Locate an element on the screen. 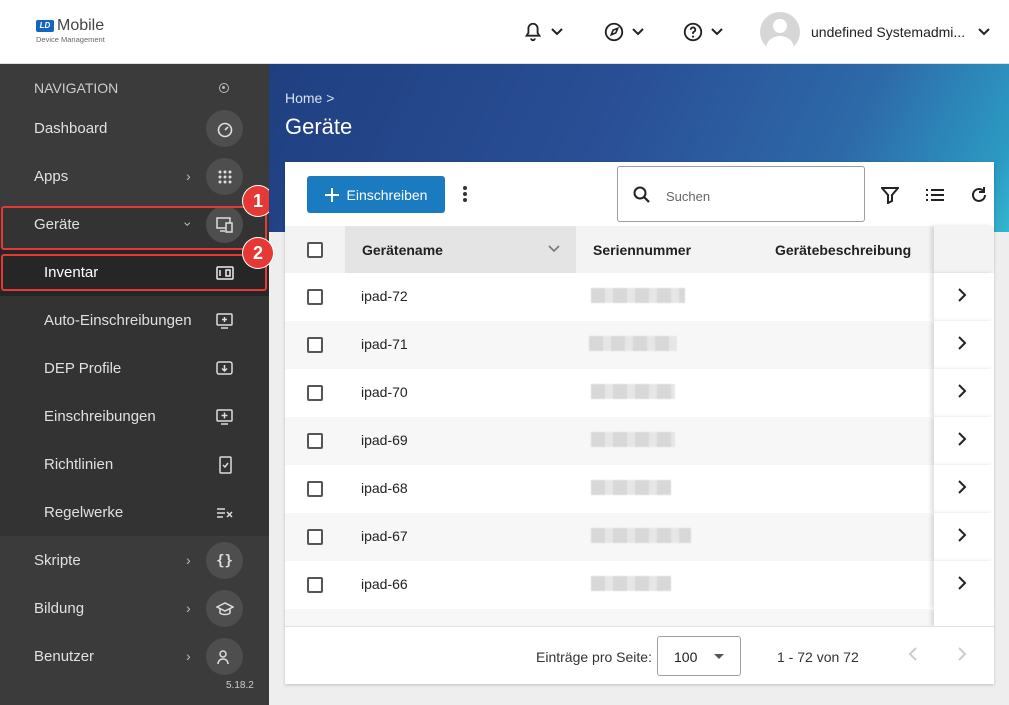 The image size is (1009, 705). per-page-select: 100 is located at coordinates (699, 656).